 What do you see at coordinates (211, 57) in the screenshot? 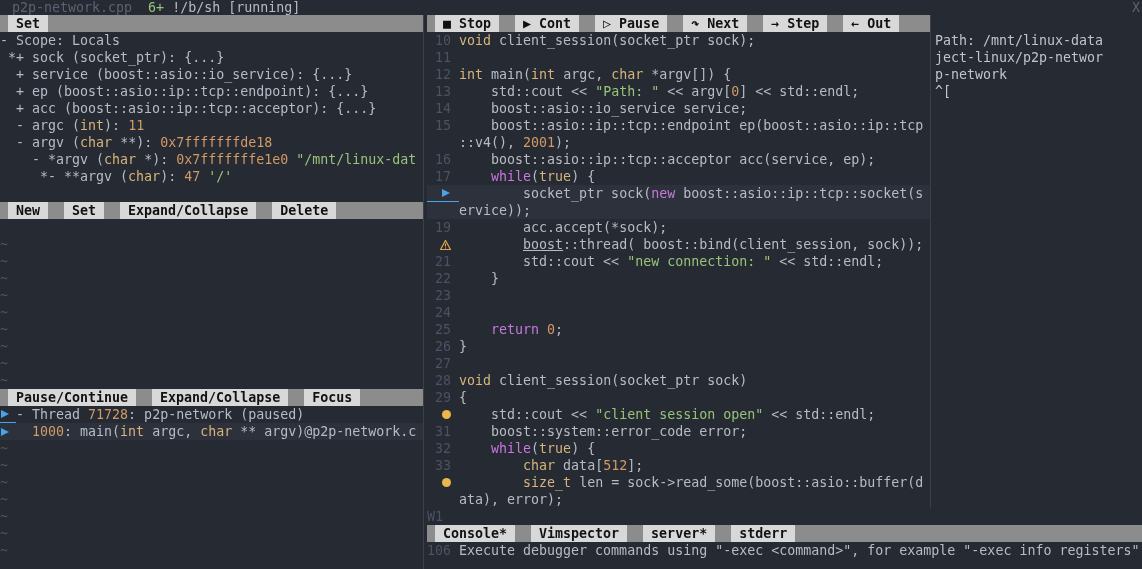
I see `variable-row: *+ sock (socket_ptr): {...}` at bounding box center [211, 57].